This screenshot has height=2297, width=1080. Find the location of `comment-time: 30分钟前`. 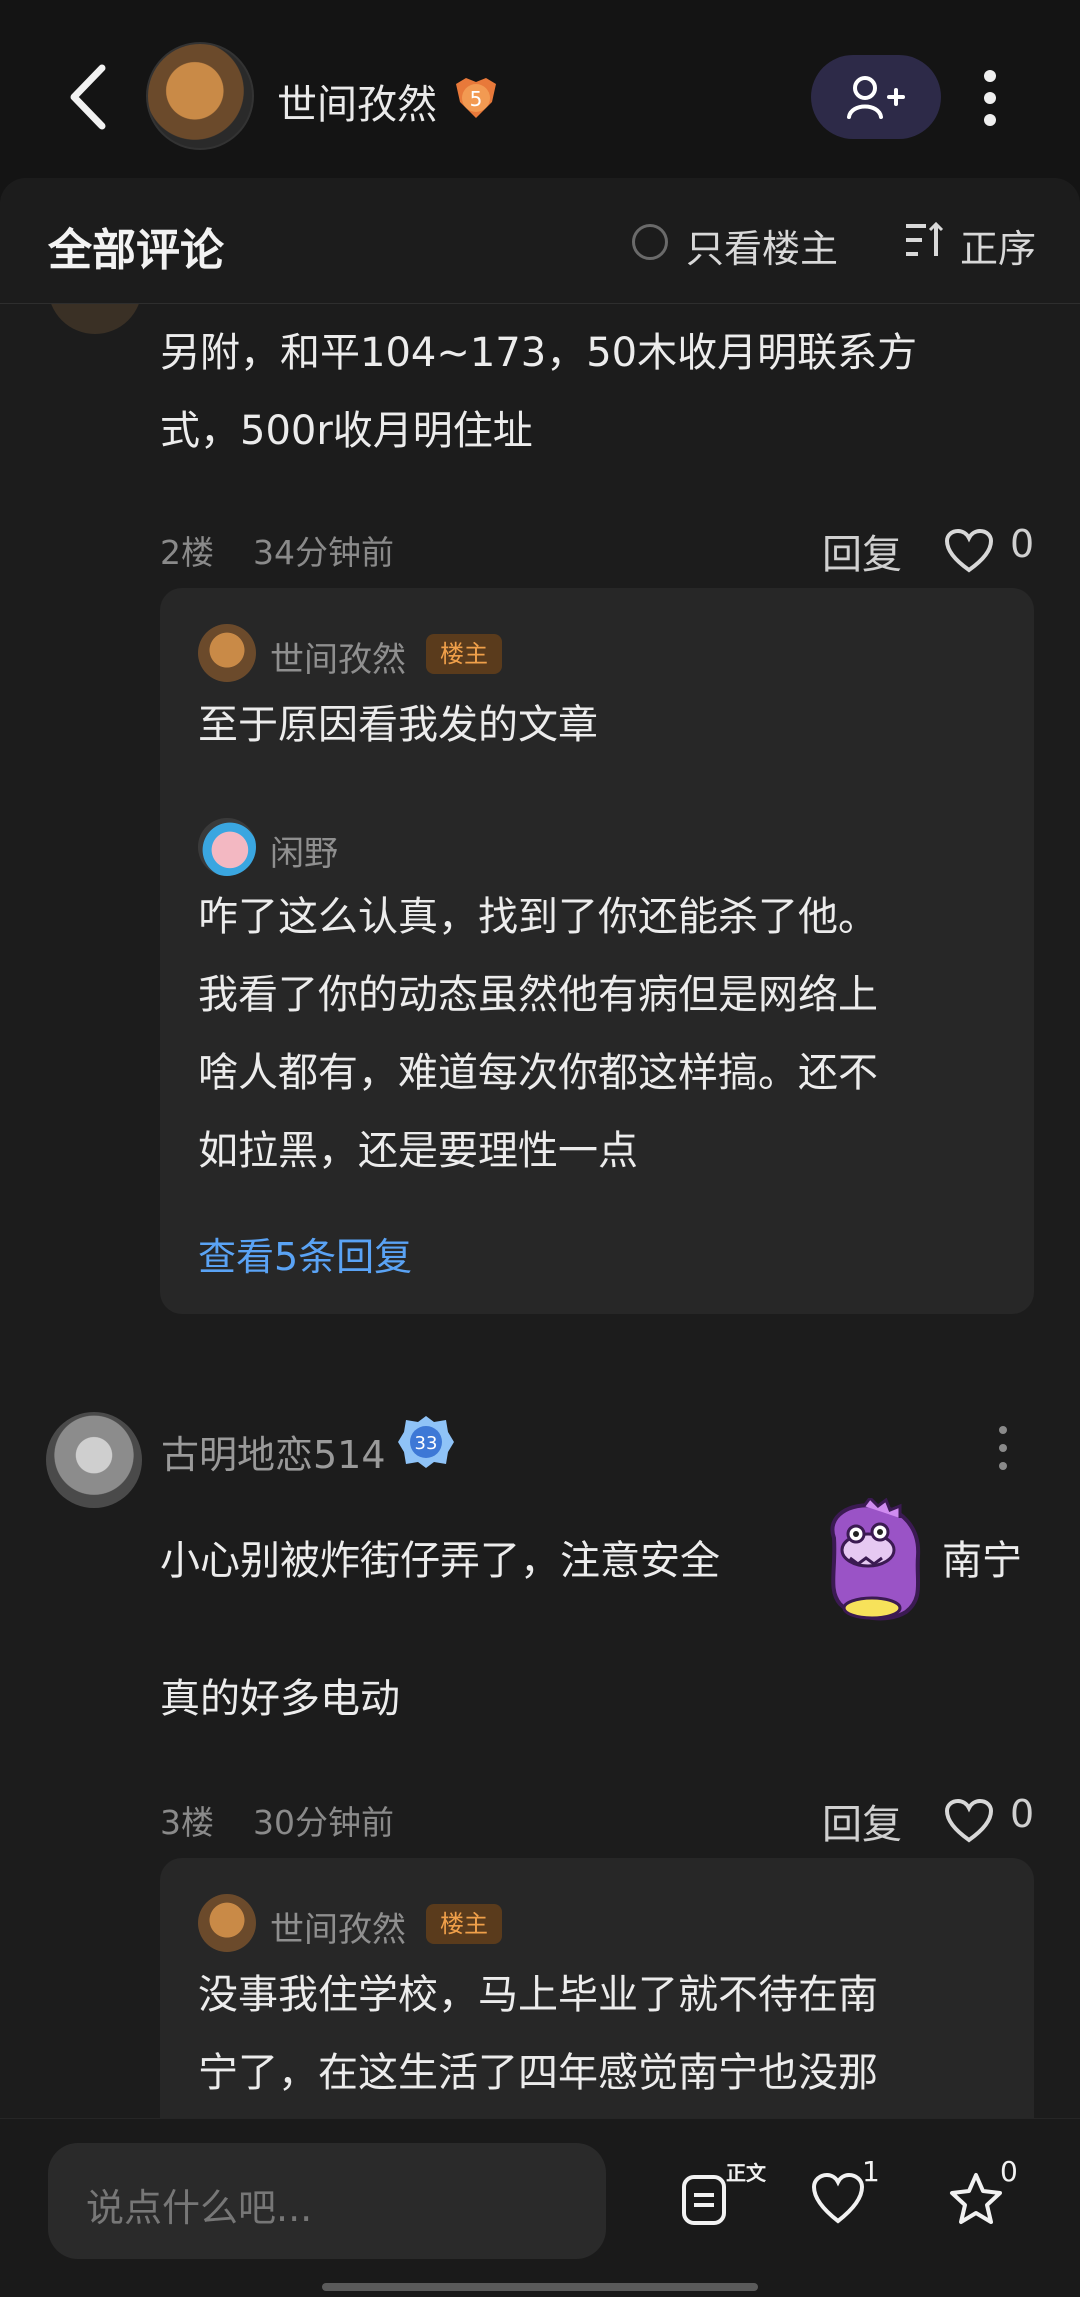

comment-time: 30分钟前 is located at coordinates (323, 1822).